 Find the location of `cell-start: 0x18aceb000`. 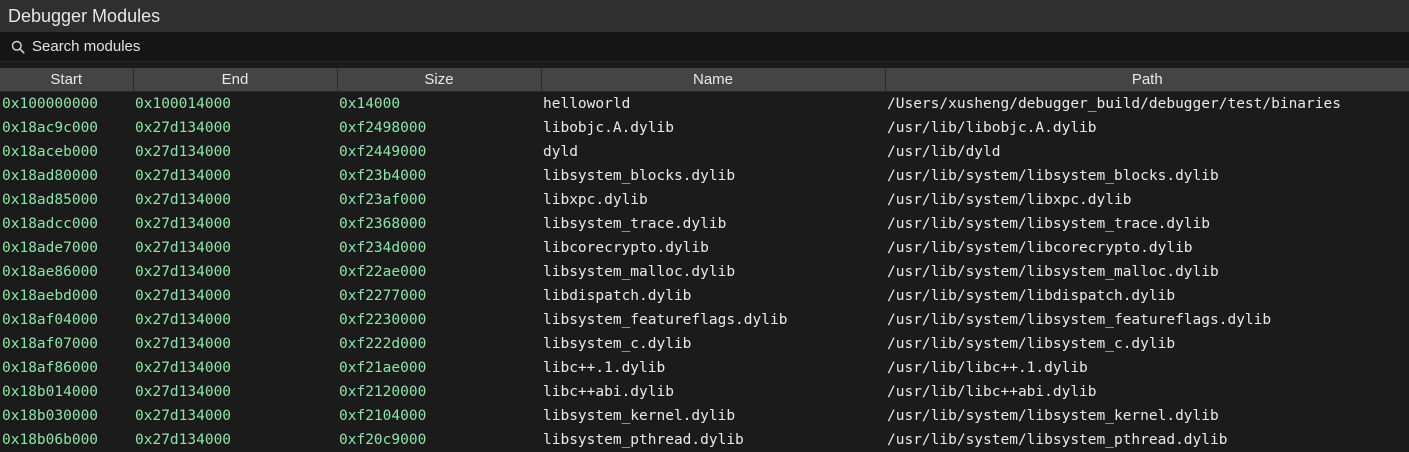

cell-start: 0x18aceb000 is located at coordinates (66, 152).